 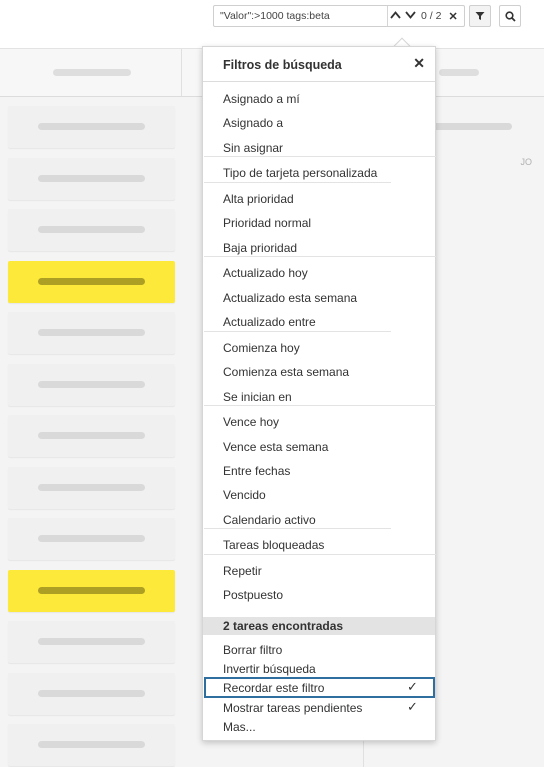 I want to click on filter-action: Borrar filtro, so click(x=252, y=650).